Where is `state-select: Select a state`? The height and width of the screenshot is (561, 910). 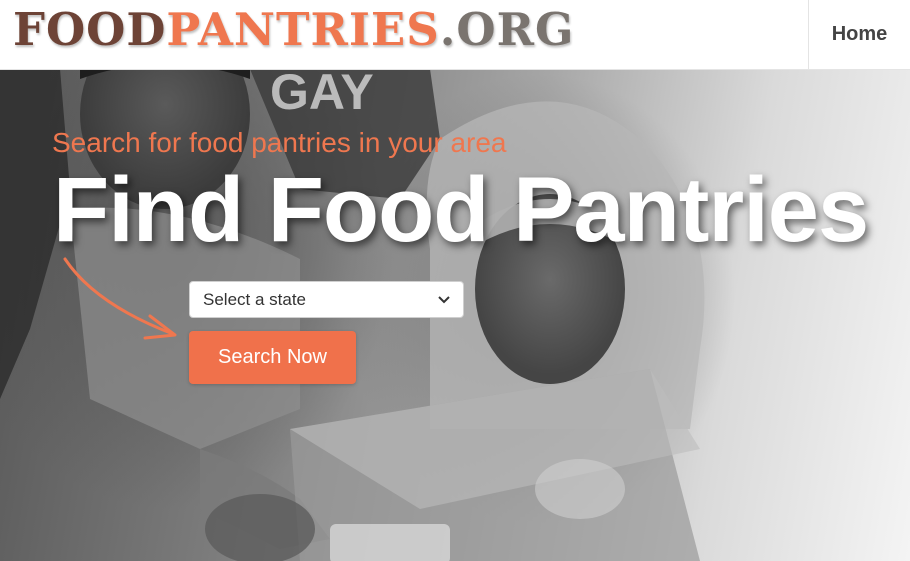
state-select: Select a state is located at coordinates (326, 299).